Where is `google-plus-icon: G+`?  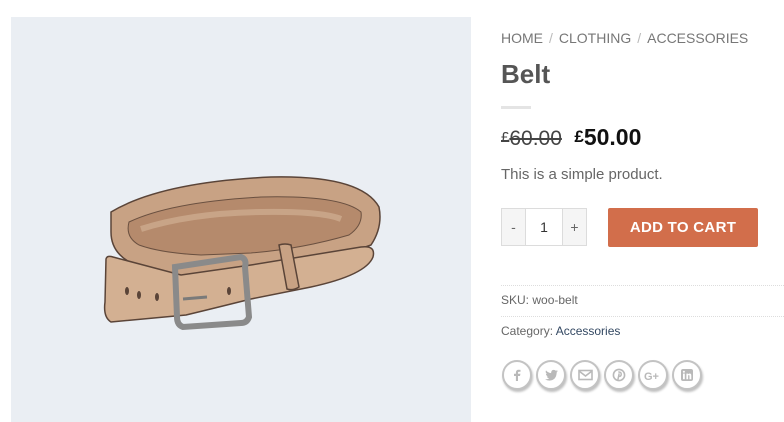 google-plus-icon: G+ is located at coordinates (651, 376).